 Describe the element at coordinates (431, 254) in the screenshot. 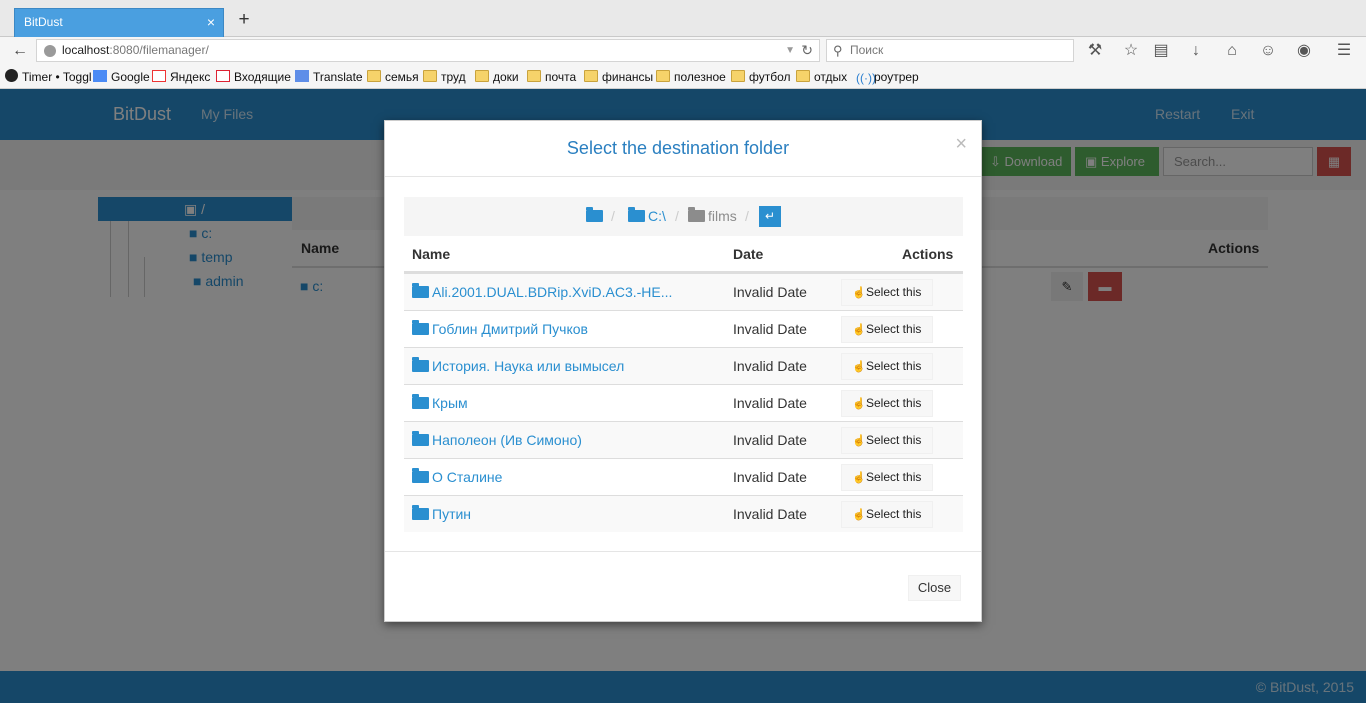

I see `header-name: Name` at that location.